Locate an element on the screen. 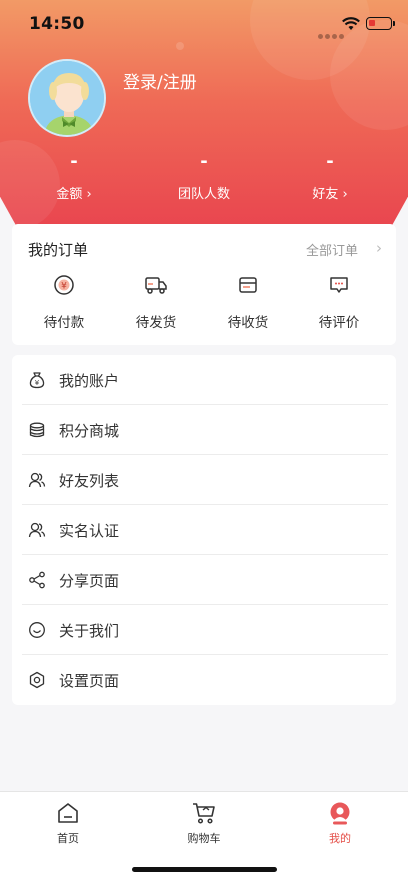  stat-friends: - 好友 › is located at coordinates (330, 176).